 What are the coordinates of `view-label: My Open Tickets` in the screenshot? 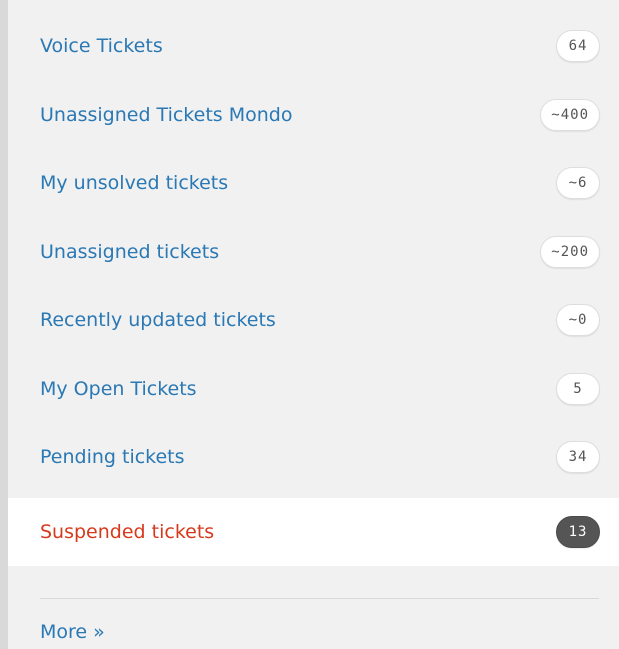 It's located at (118, 389).